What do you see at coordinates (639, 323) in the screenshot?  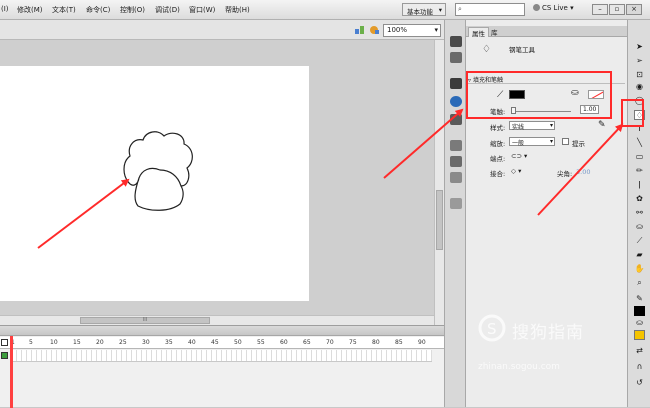 I see `fill-color-icon: ⛀` at bounding box center [639, 323].